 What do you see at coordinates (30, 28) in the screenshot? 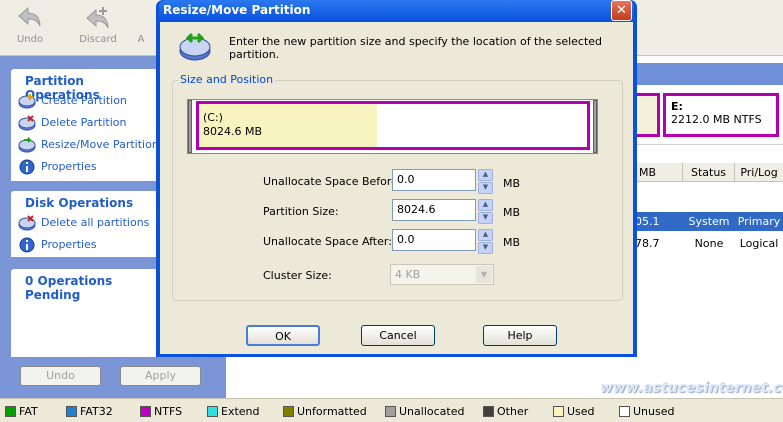
I see `undo-toolbar-button: Undo` at bounding box center [30, 28].